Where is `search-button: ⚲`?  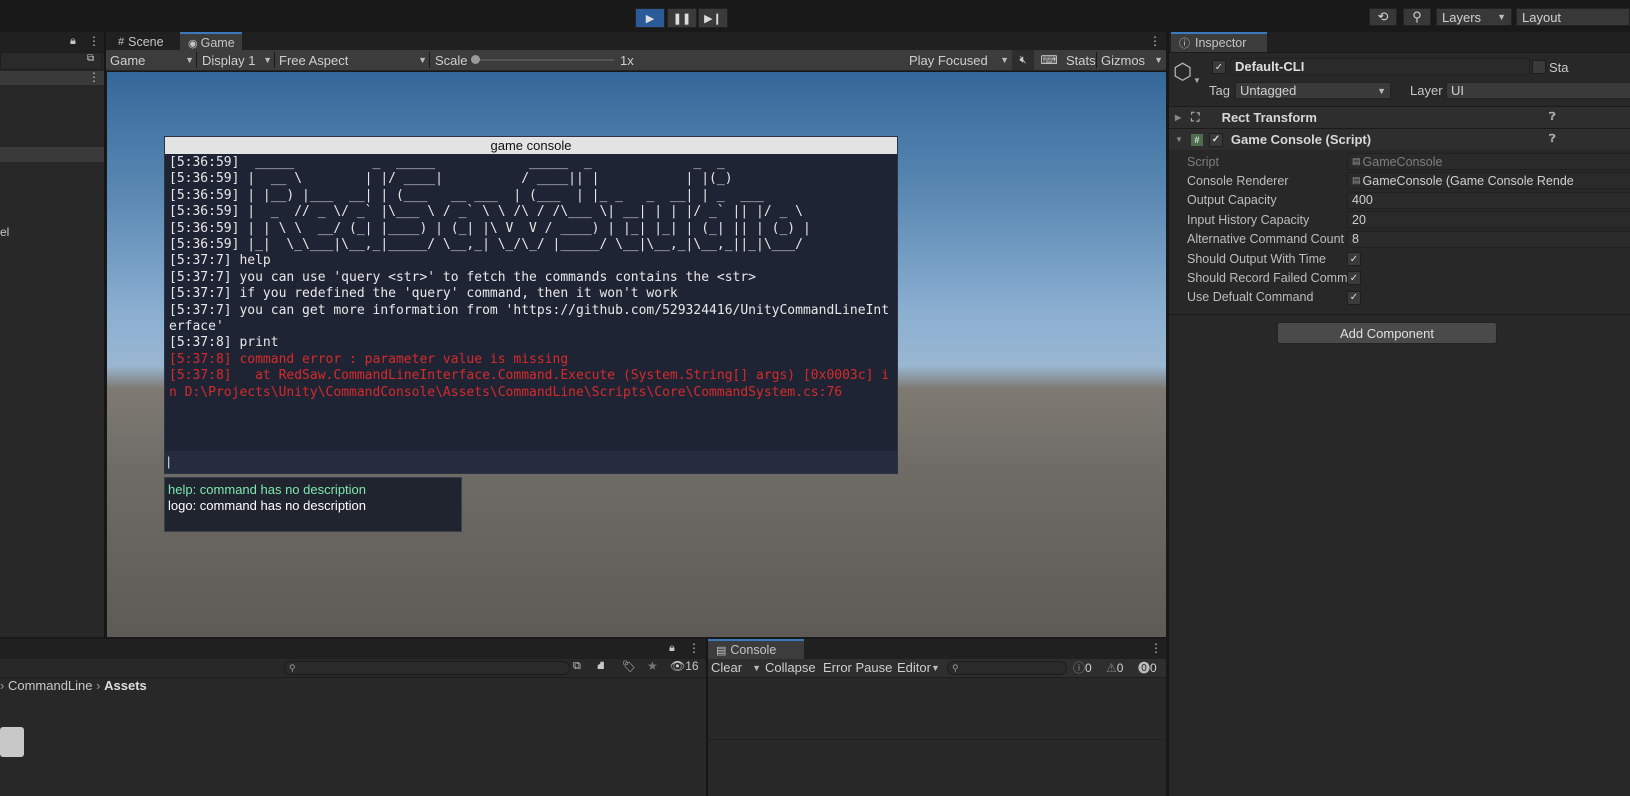 search-button: ⚲ is located at coordinates (1417, 17).